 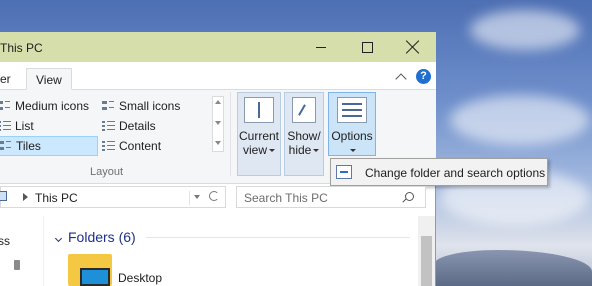 What do you see at coordinates (52, 106) in the screenshot?
I see `layout-medium-icons-label: Medium icons` at bounding box center [52, 106].